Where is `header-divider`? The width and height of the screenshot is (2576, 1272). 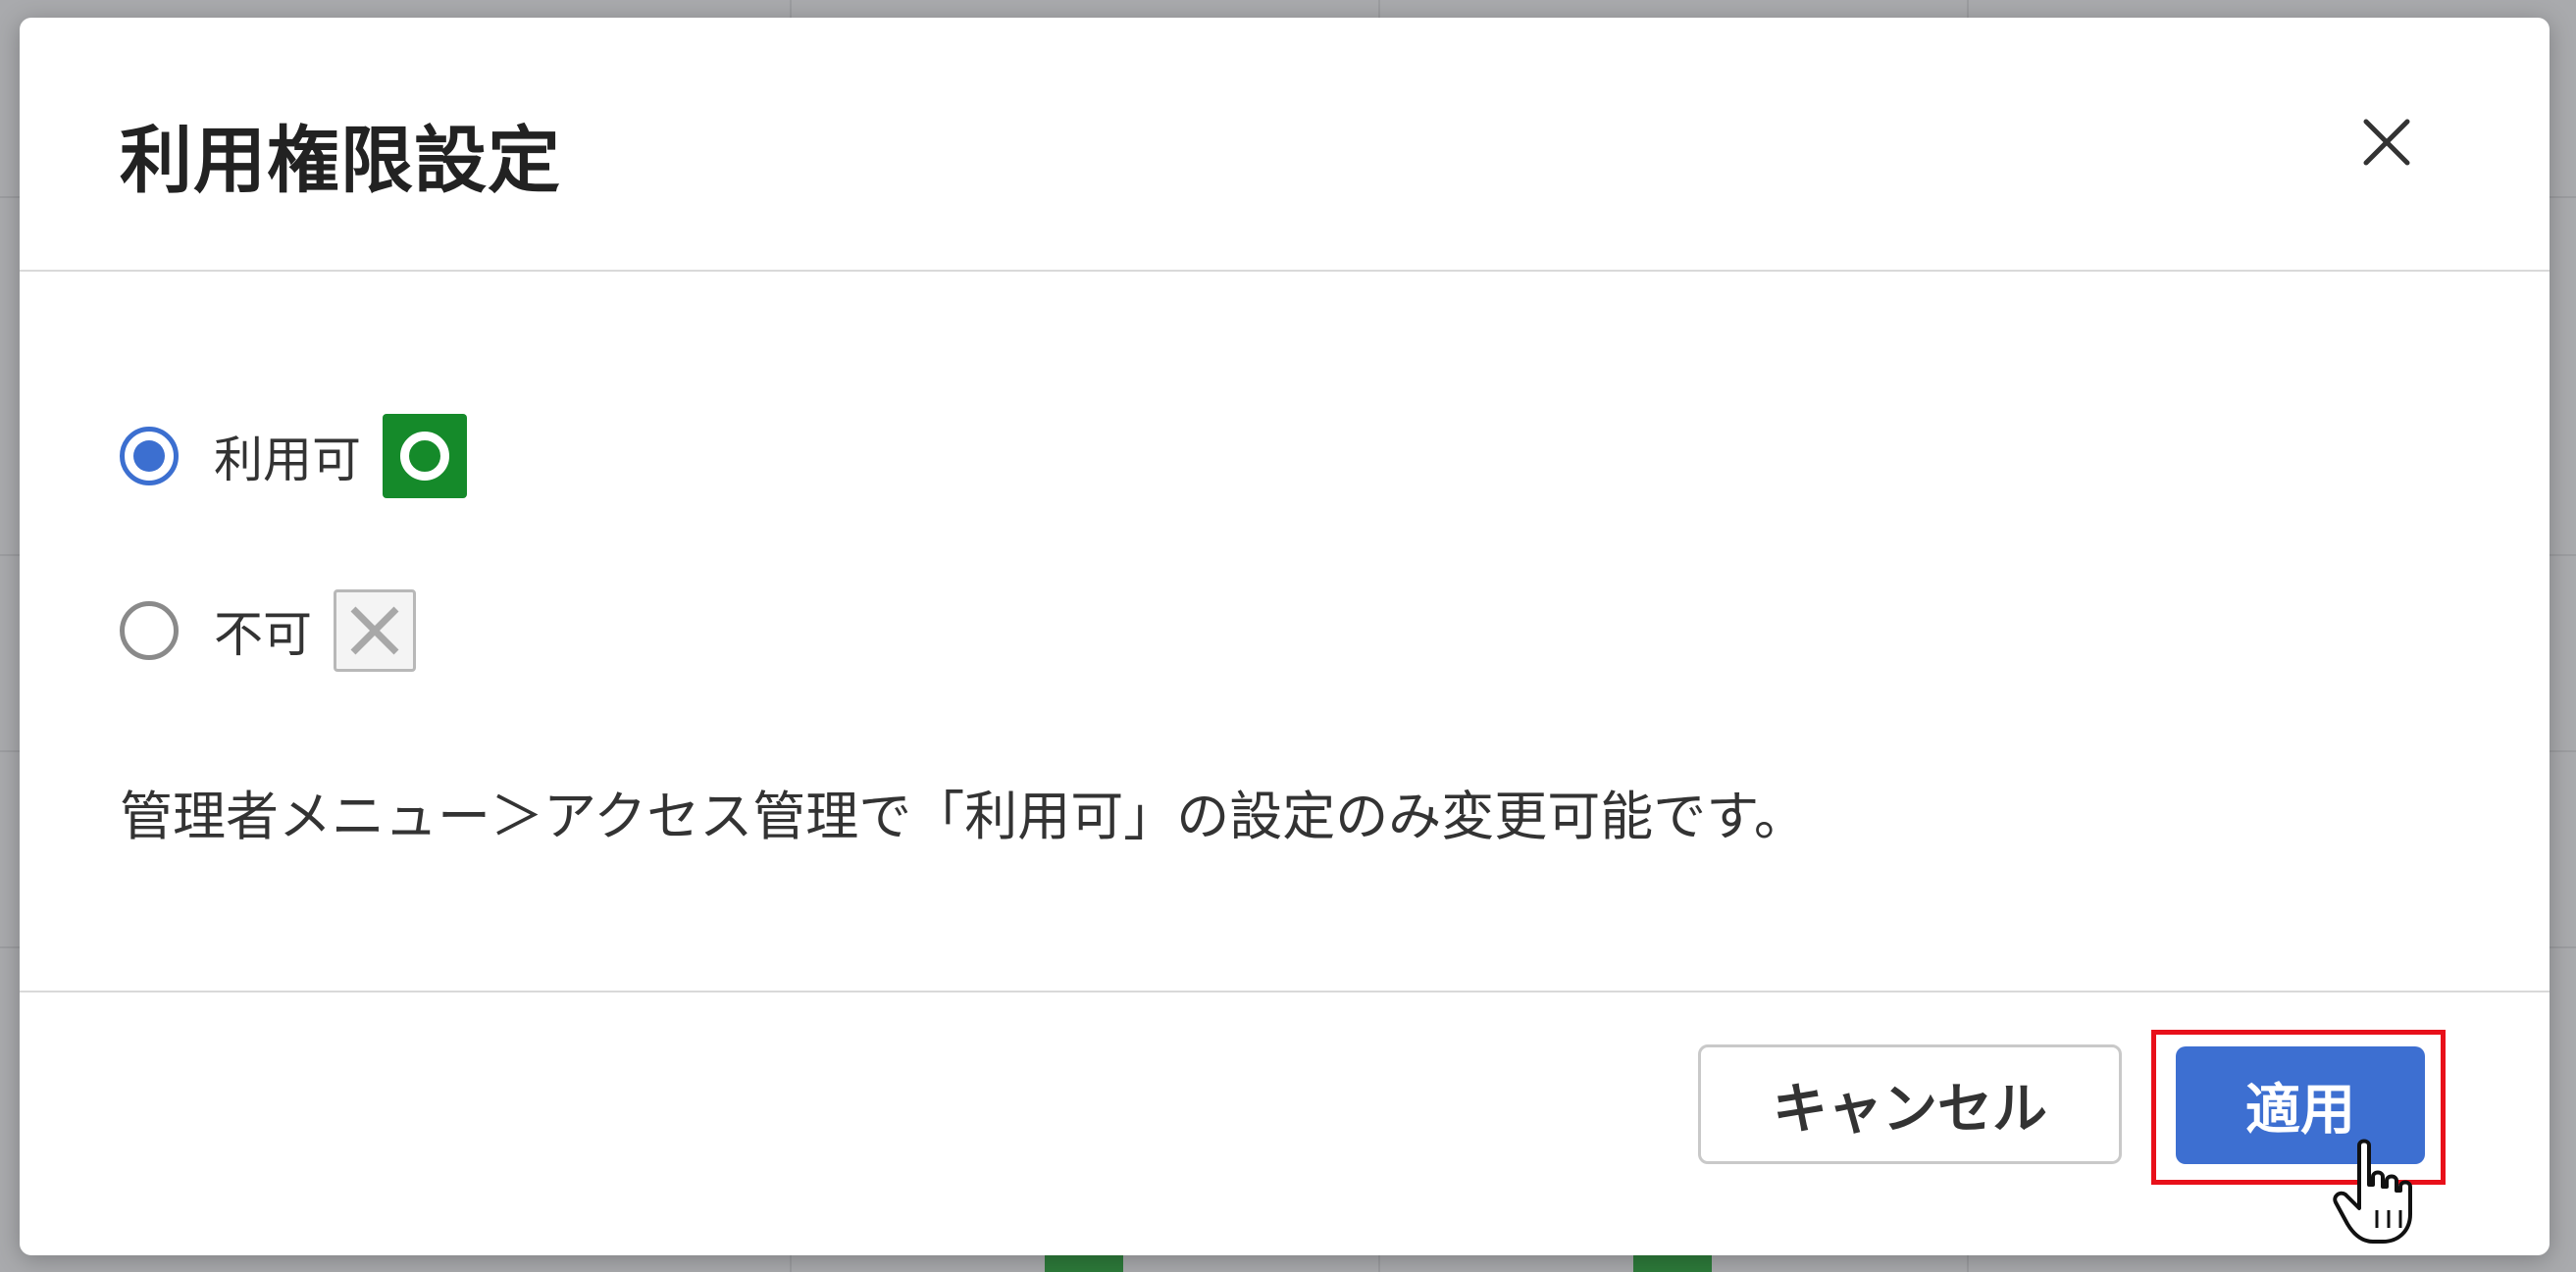
header-divider is located at coordinates (1285, 271).